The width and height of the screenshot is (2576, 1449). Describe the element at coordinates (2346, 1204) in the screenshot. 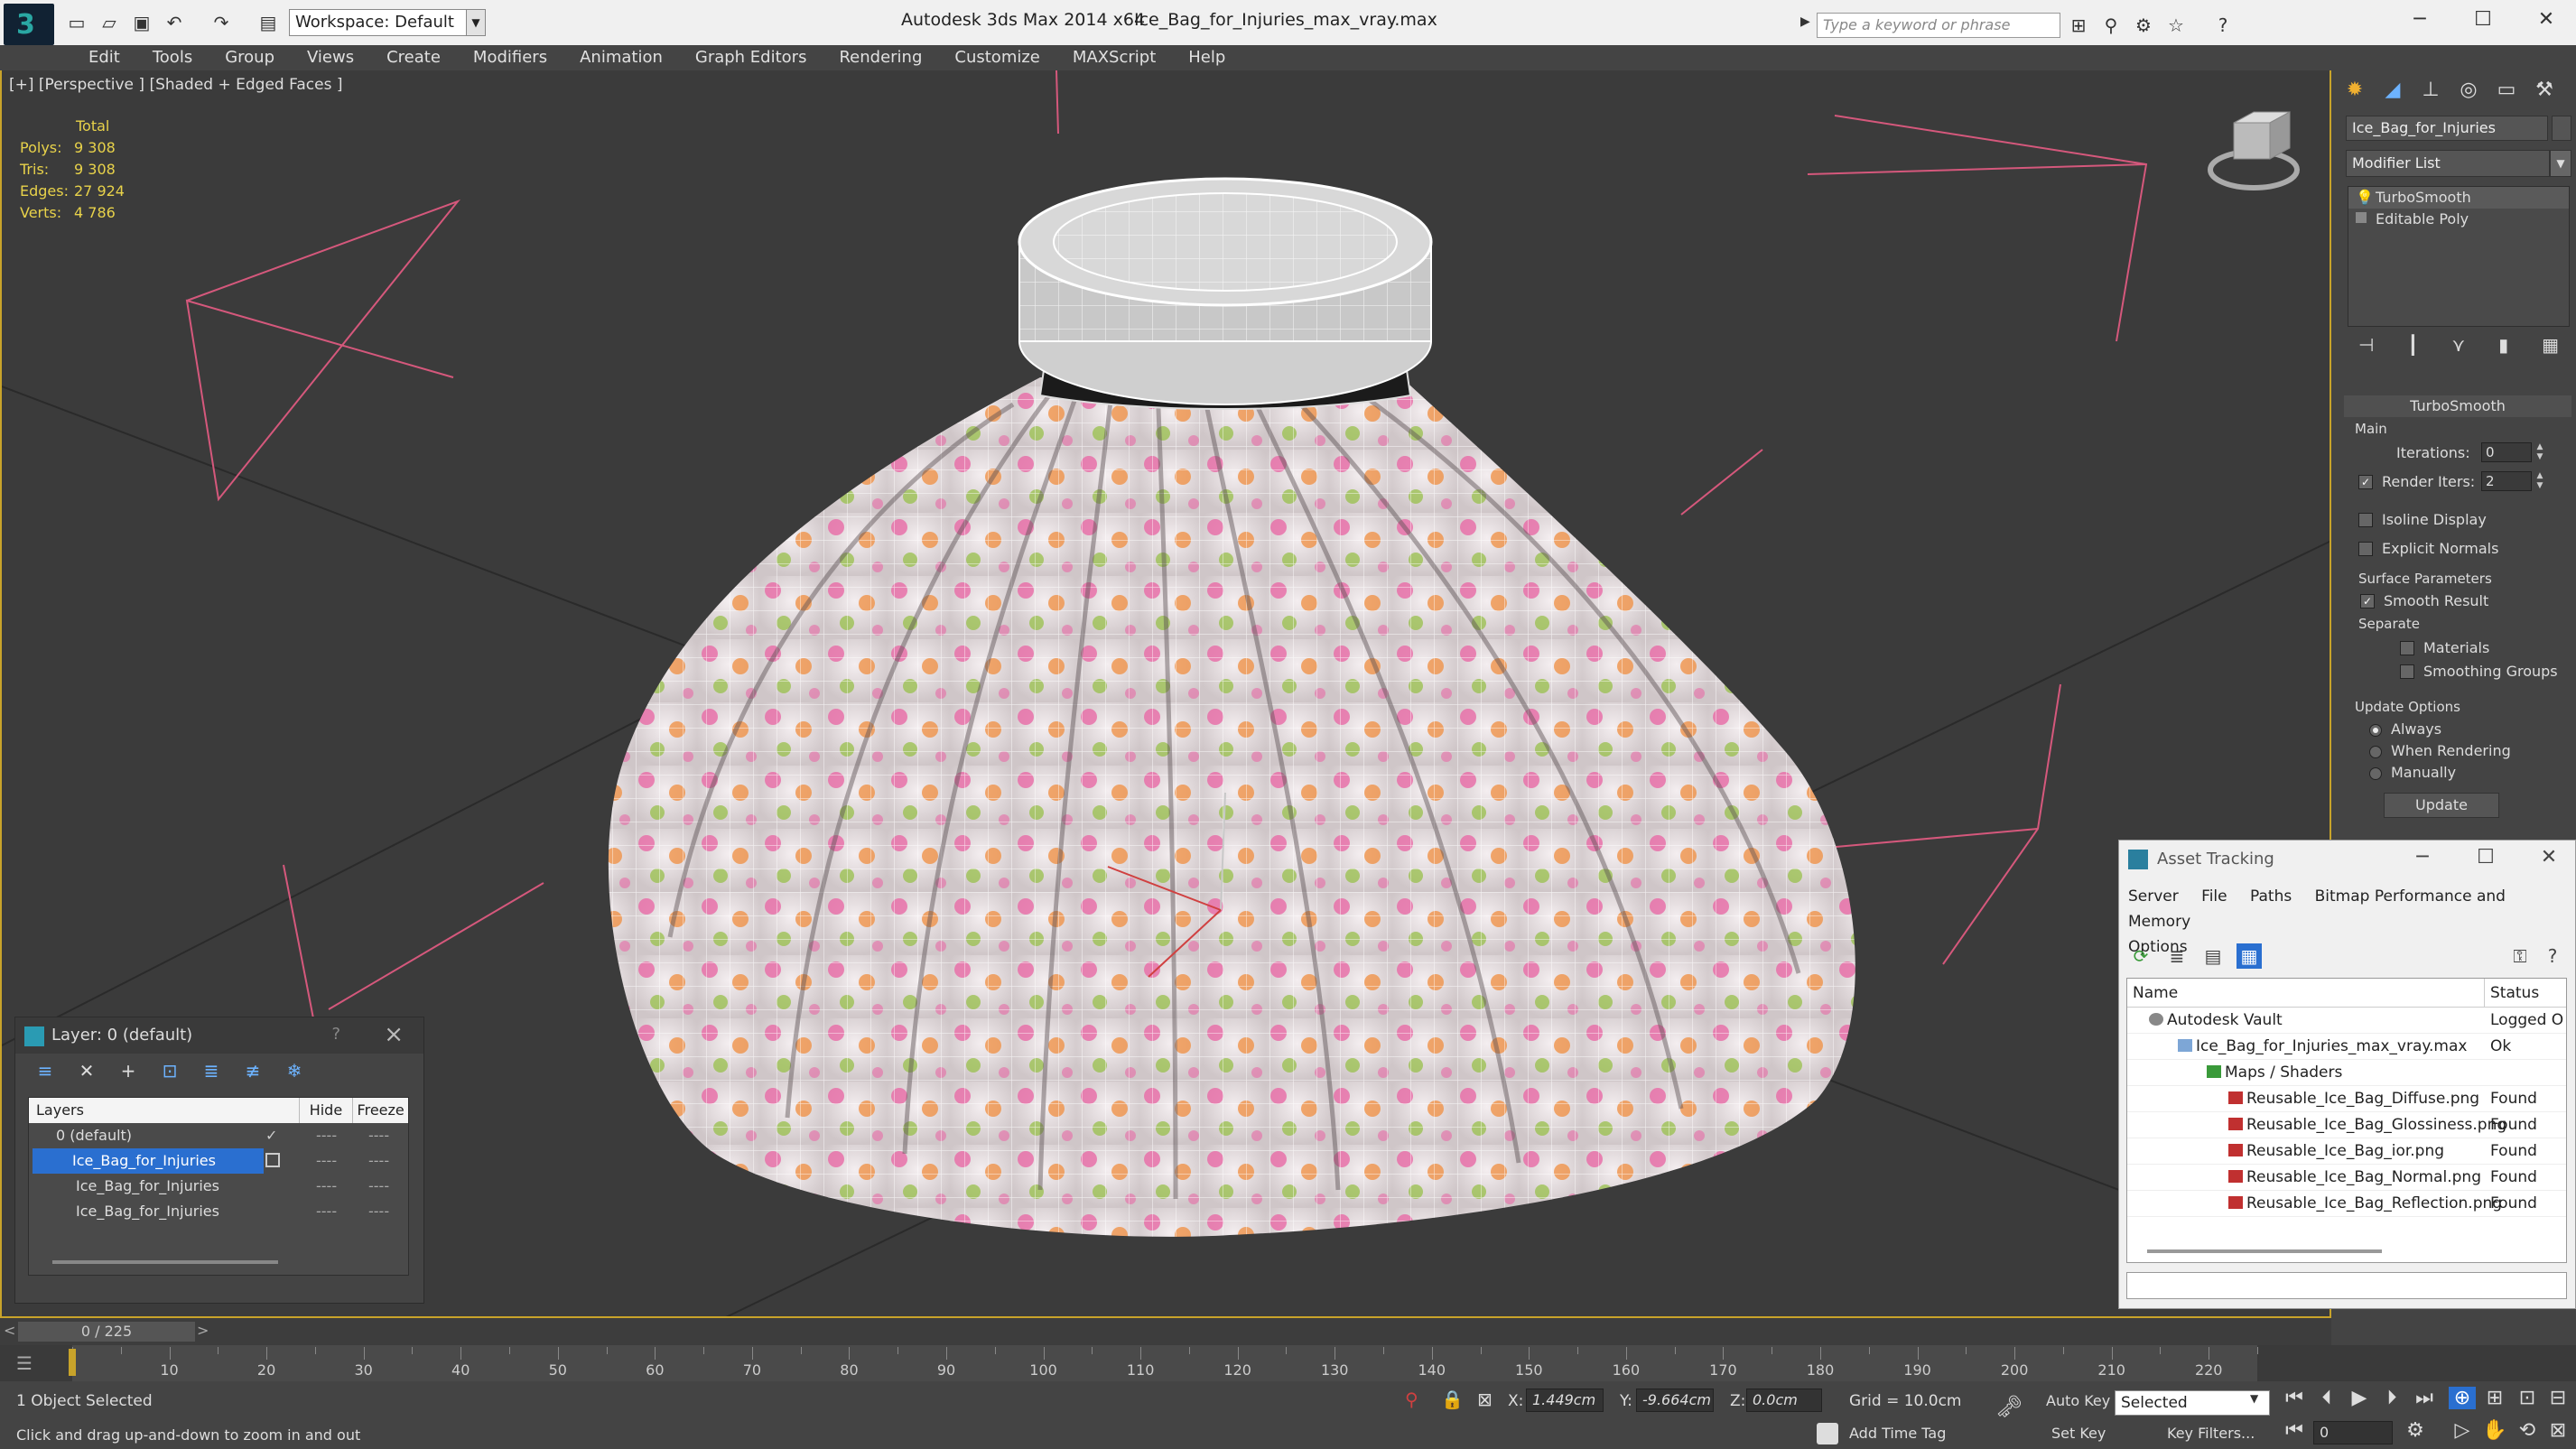

I see `table-row: Reusable_Ice_Bag_Reflection.png Found` at that location.